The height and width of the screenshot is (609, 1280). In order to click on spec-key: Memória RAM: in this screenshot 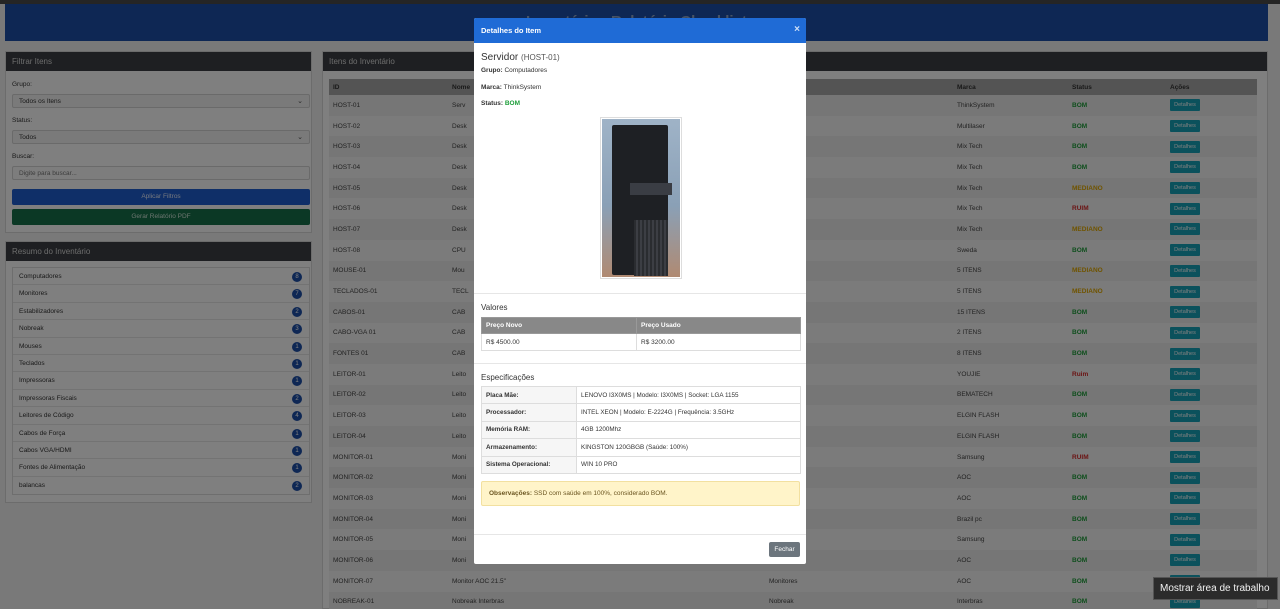, I will do `click(529, 430)`.